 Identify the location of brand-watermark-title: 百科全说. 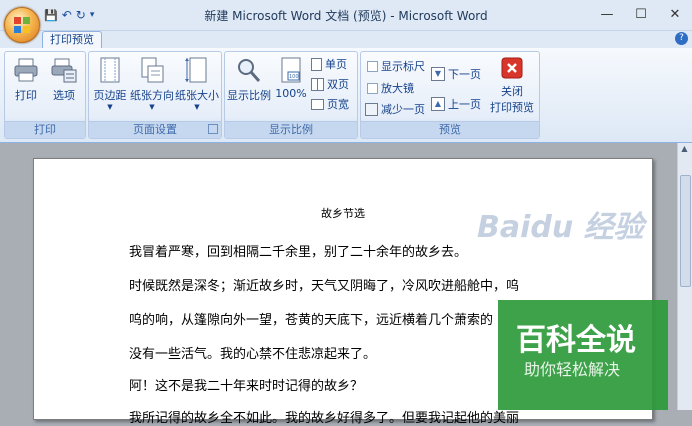
(576, 340).